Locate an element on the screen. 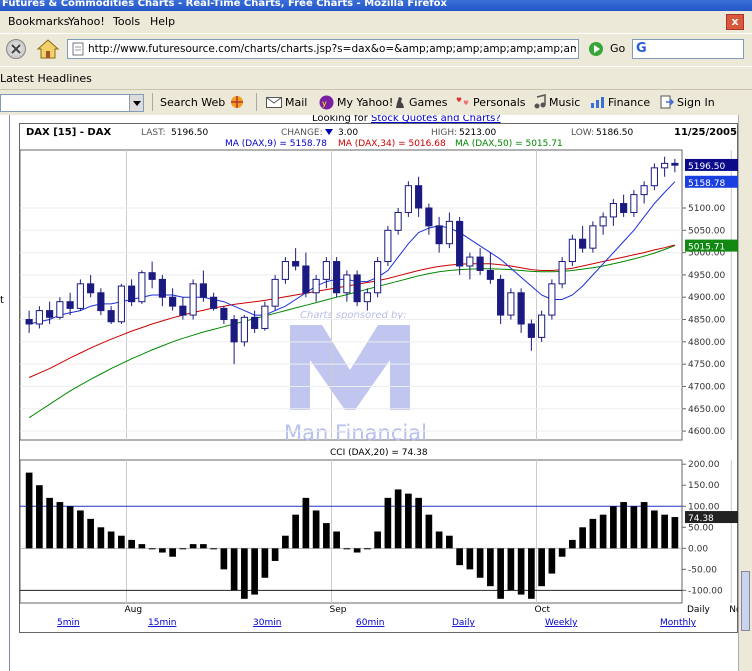 The image size is (752, 671). url-input is located at coordinates (332, 49).